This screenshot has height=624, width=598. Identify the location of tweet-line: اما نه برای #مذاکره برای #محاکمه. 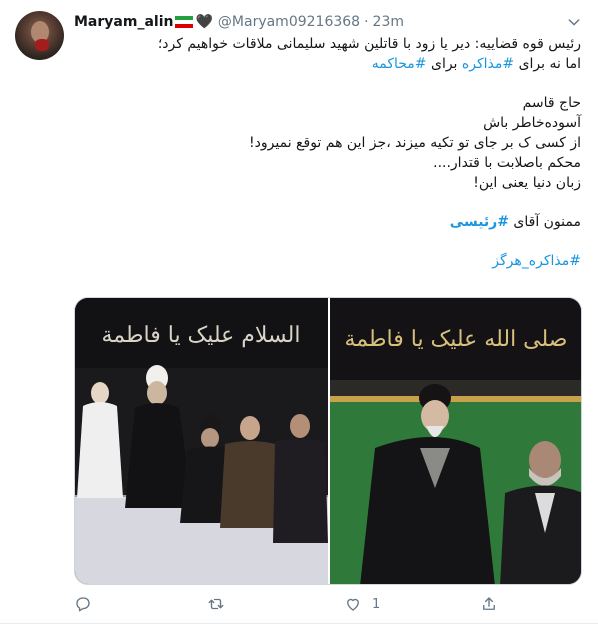
(476, 64).